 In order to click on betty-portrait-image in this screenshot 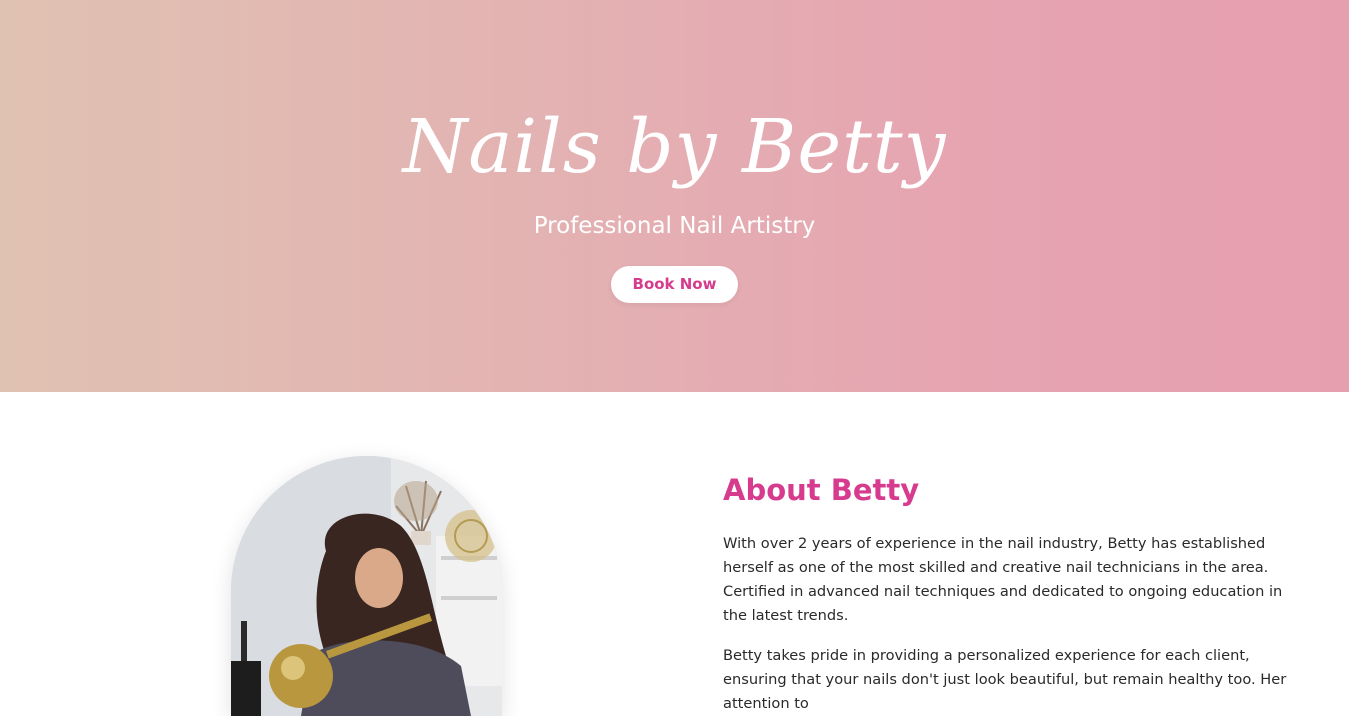, I will do `click(366, 586)`.